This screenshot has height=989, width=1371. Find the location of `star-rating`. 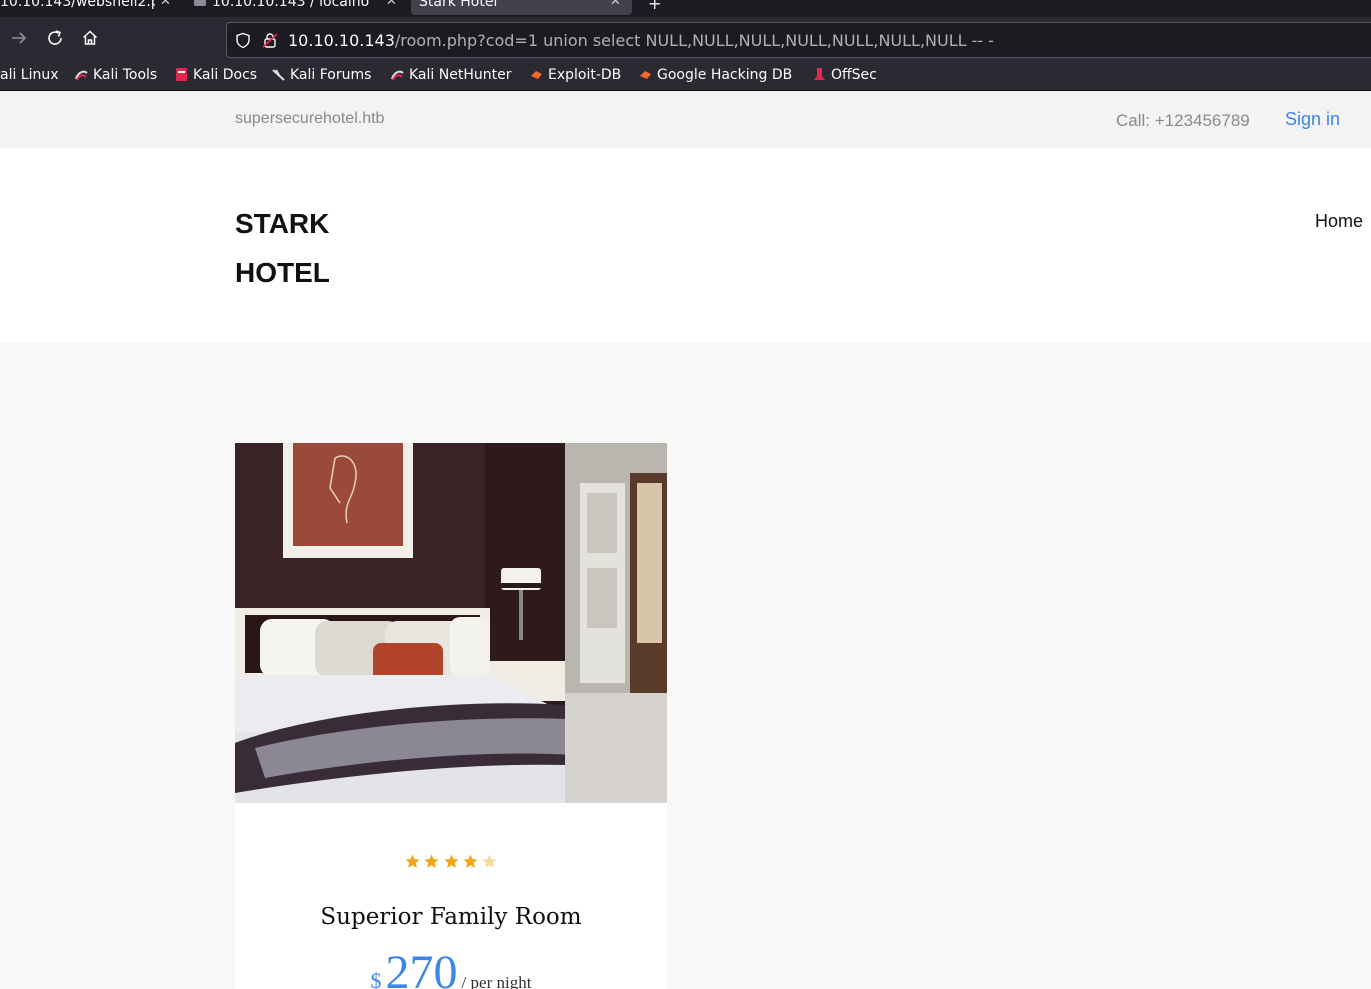

star-rating is located at coordinates (451, 864).